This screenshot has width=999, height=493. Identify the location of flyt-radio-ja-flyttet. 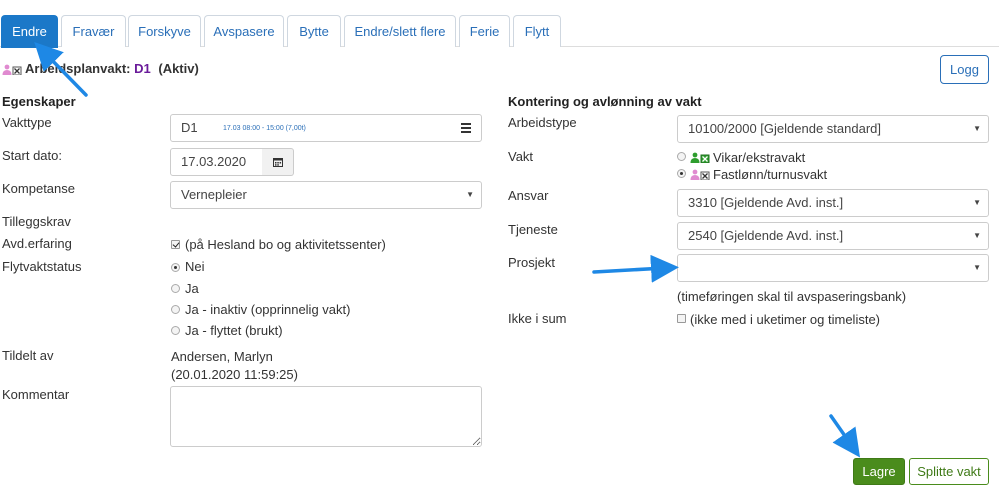
(175, 330).